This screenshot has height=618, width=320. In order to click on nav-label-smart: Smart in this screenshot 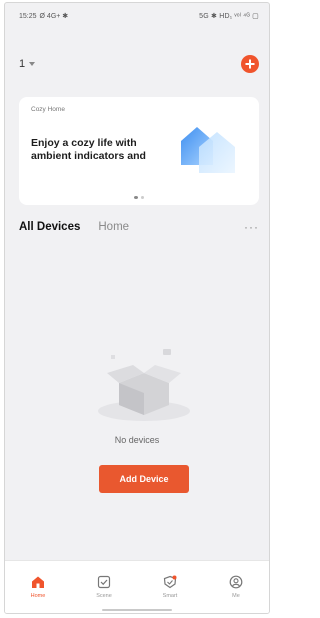, I will do `click(170, 596)`.